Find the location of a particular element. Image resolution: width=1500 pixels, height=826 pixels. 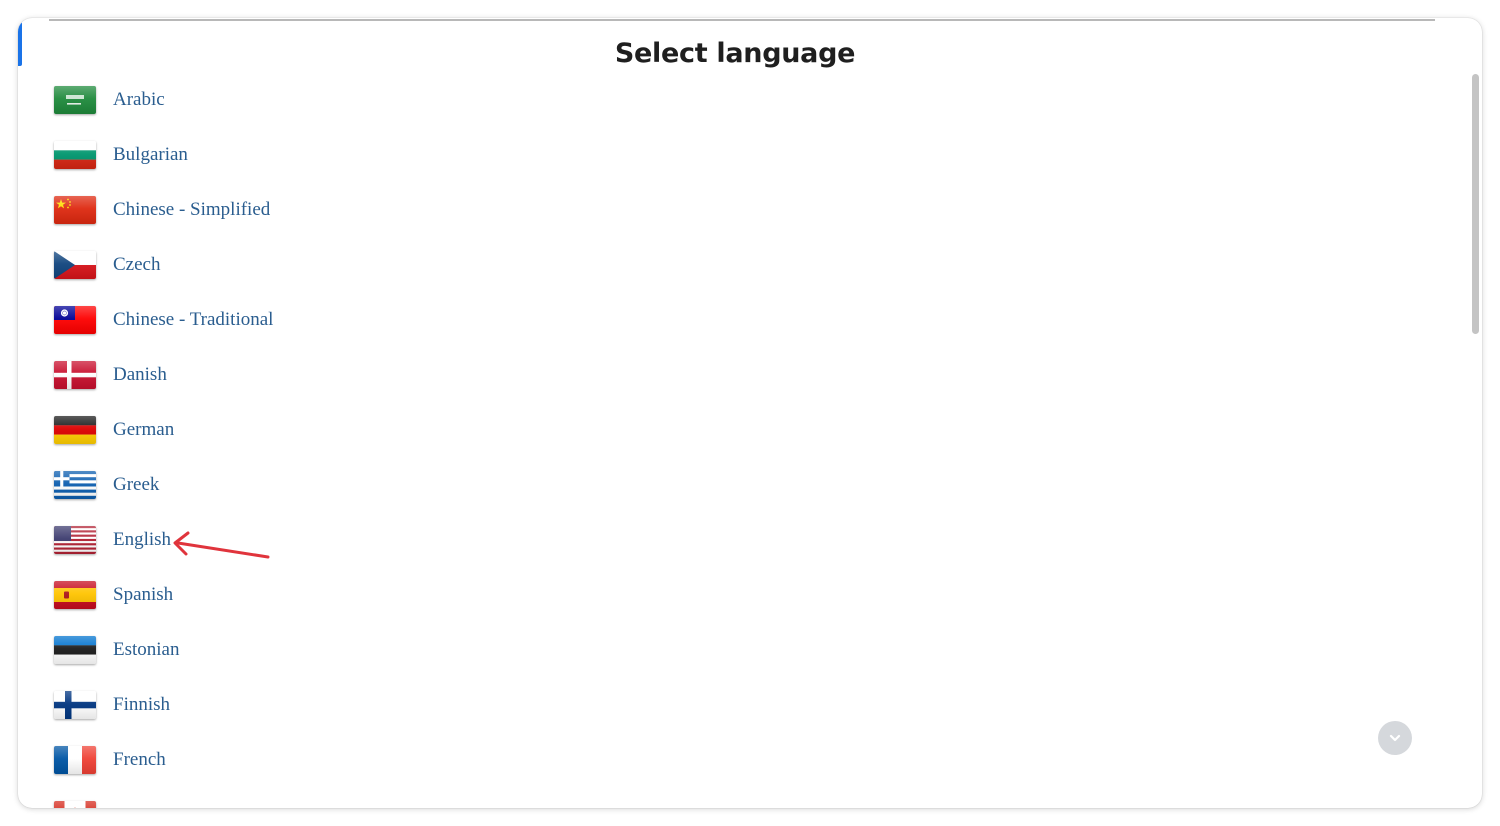

language-item-bulgarian: Bulgarian is located at coordinates (121, 155).